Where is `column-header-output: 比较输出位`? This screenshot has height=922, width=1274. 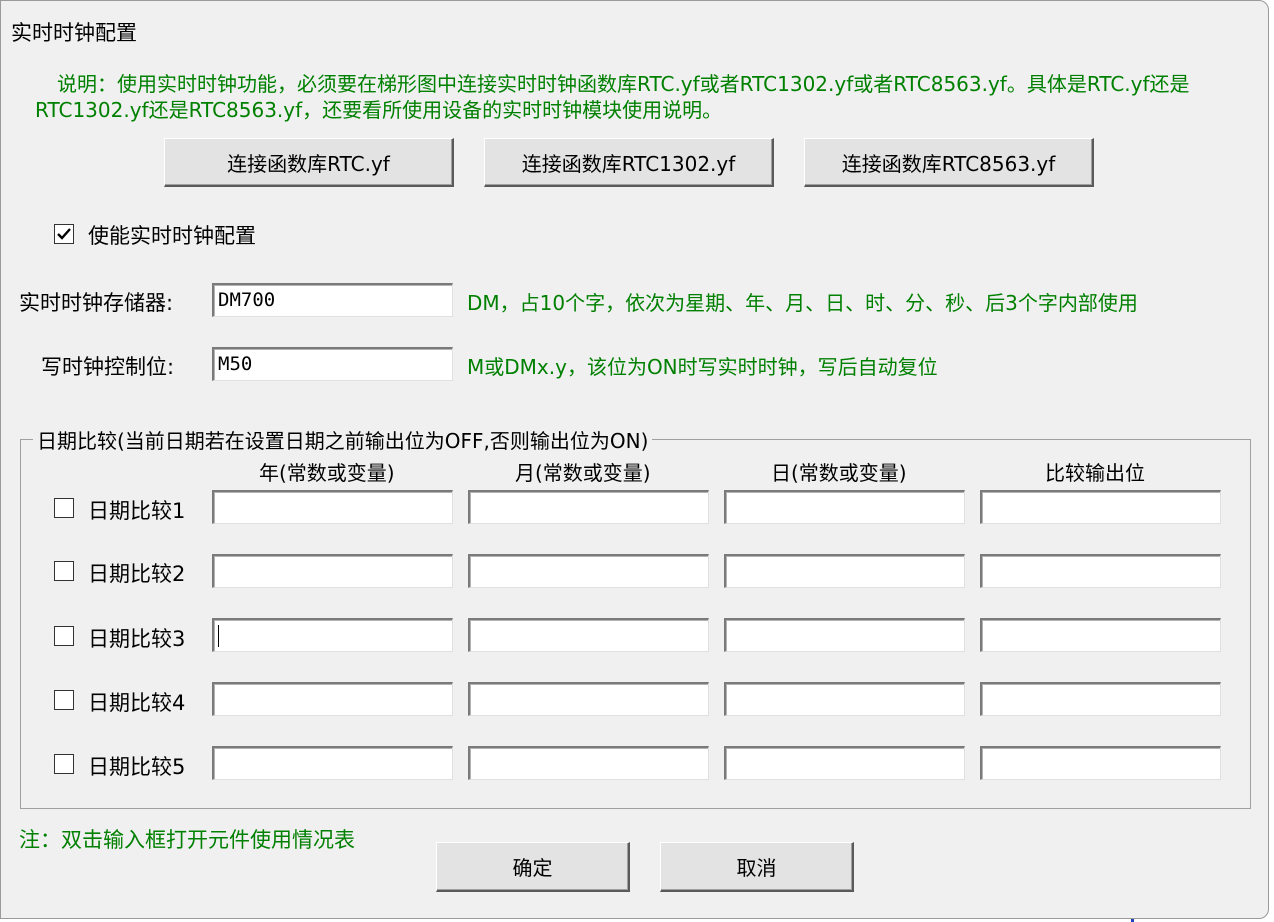
column-header-output: 比较输出位 is located at coordinates (1095, 473).